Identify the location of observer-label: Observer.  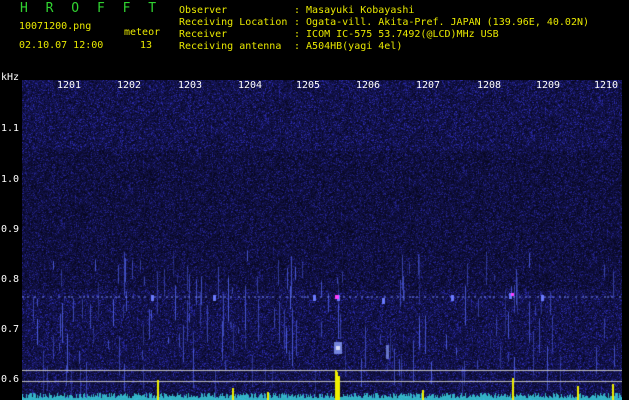
(203, 10).